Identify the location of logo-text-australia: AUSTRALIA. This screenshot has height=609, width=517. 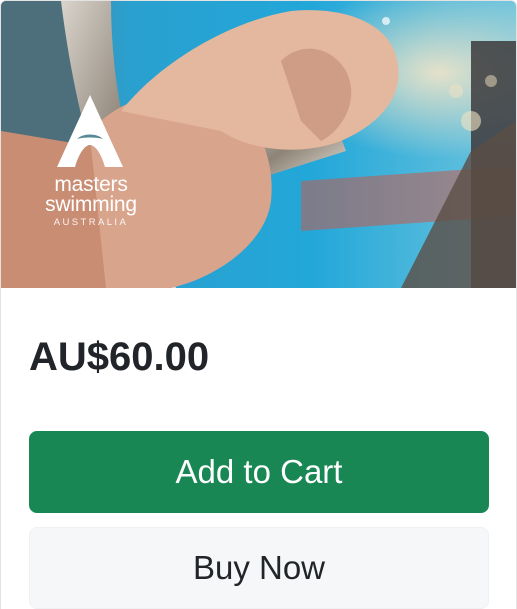
(91, 222).